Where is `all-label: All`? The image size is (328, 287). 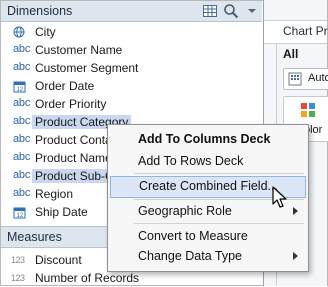
all-label: All is located at coordinates (290, 54).